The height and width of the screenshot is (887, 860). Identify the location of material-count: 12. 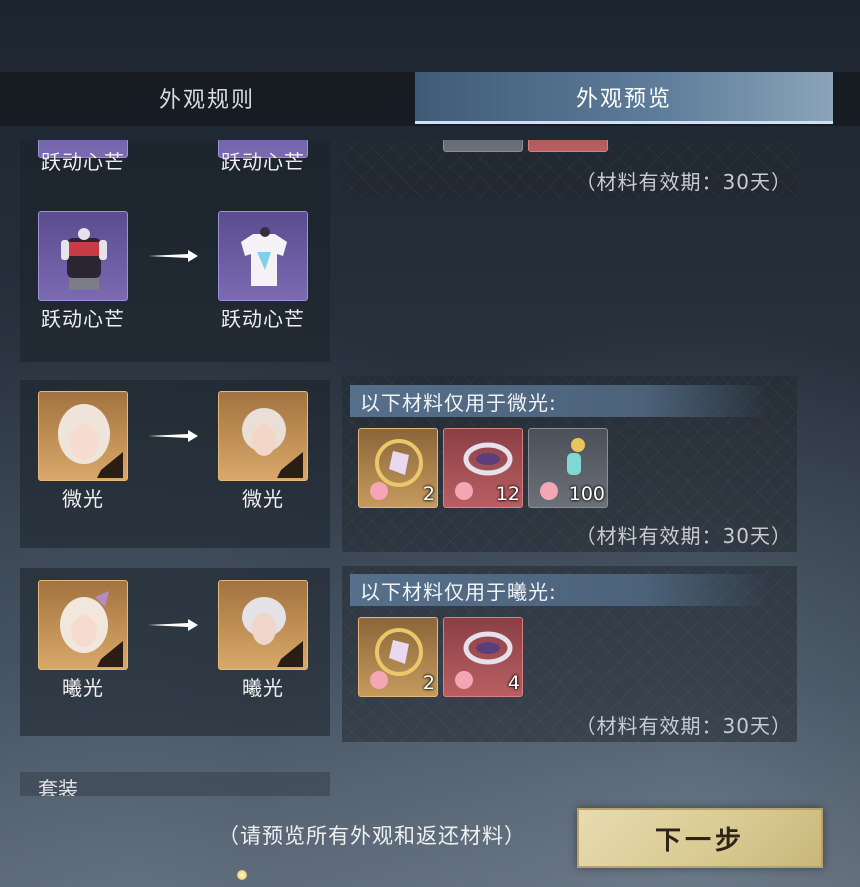
(507, 494).